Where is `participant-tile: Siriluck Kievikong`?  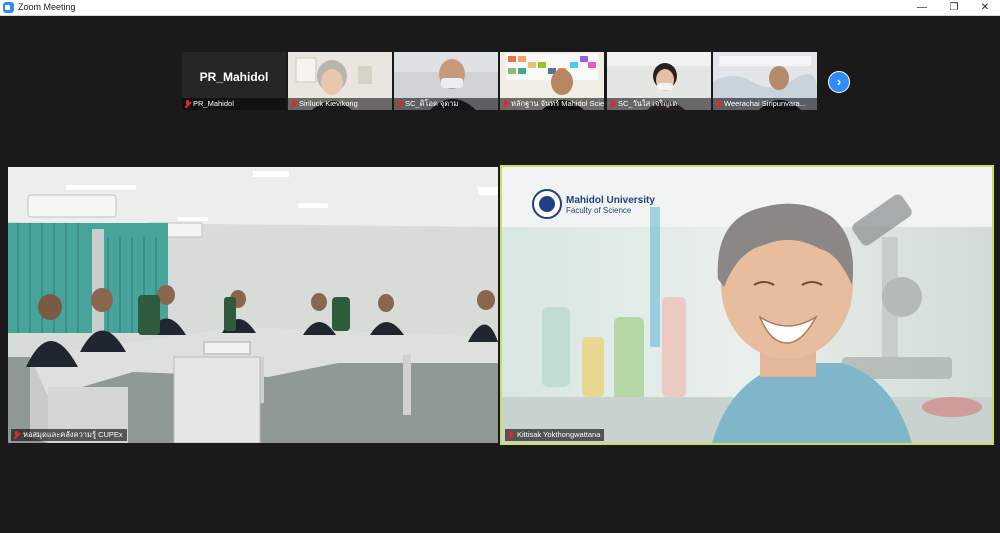 participant-tile: Siriluck Kievikong is located at coordinates (340, 81).